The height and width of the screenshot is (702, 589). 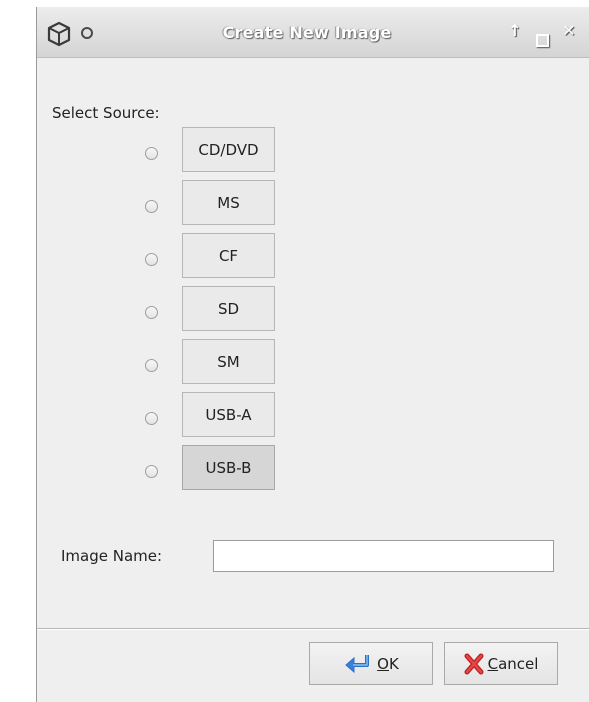 I want to click on title-bar: Create New Image ↑ ✕, so click(x=313, y=32).